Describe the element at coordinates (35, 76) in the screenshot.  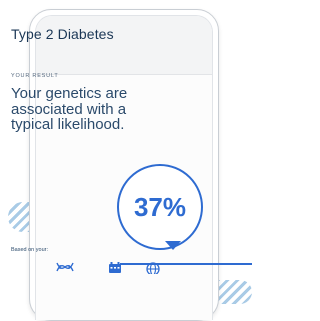
I see `result-kicker: YOUR RESULT` at that location.